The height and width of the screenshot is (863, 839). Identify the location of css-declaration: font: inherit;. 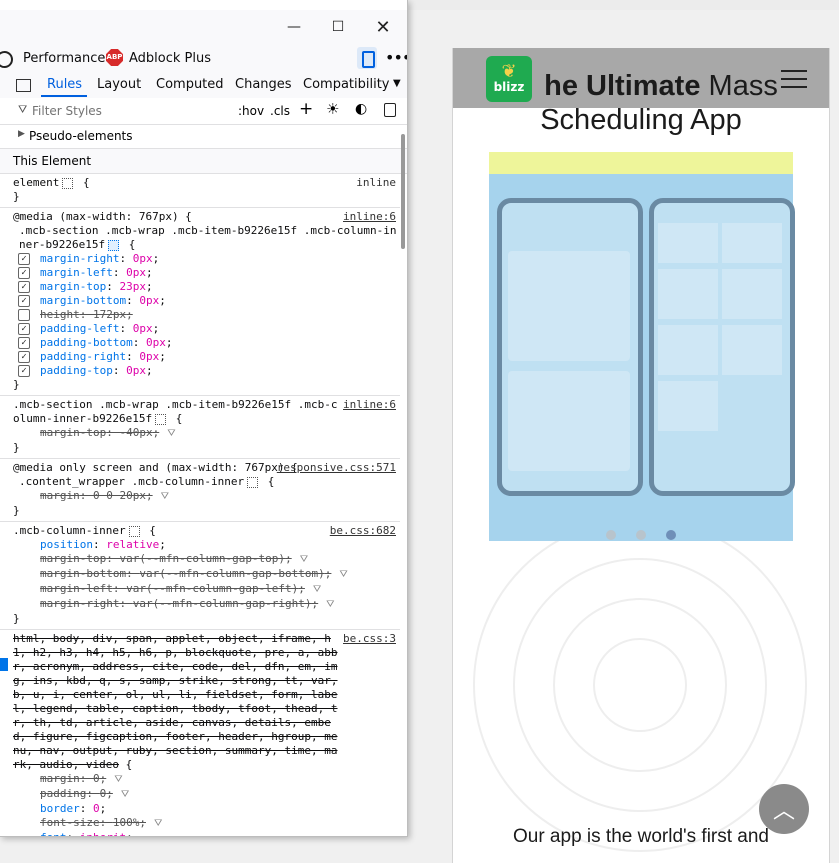
(206, 833).